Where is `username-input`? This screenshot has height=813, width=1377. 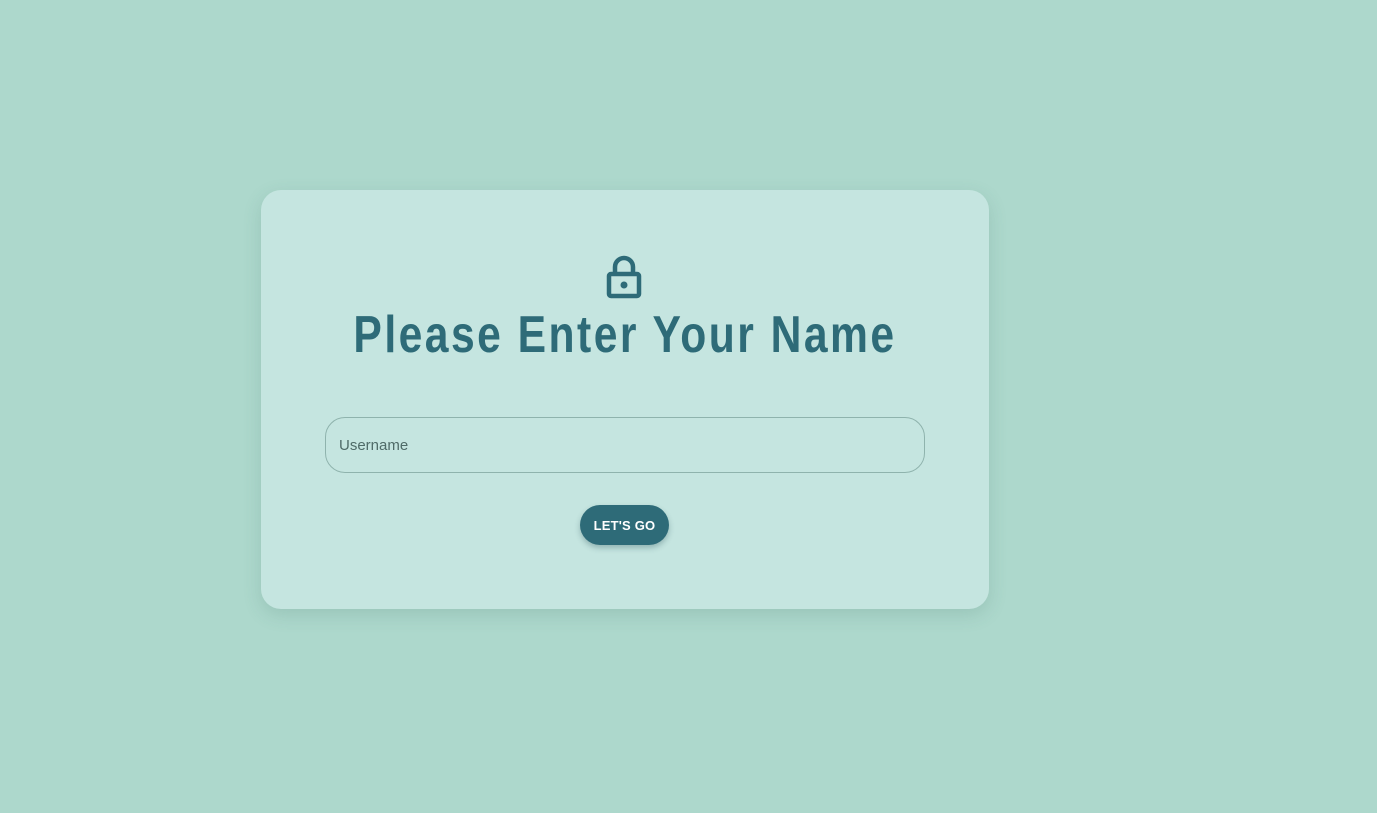 username-input is located at coordinates (625, 445).